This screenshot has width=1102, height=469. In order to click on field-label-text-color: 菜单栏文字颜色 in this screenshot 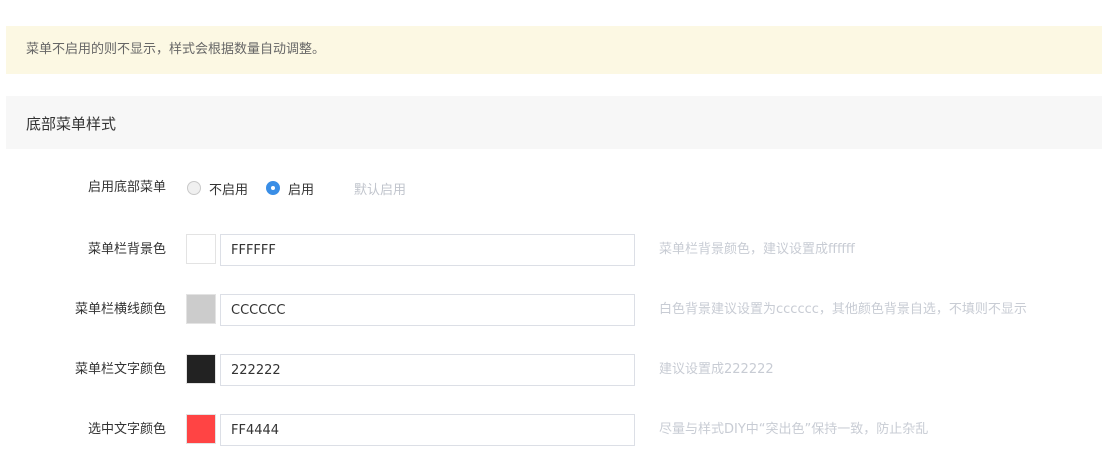, I will do `click(120, 369)`.